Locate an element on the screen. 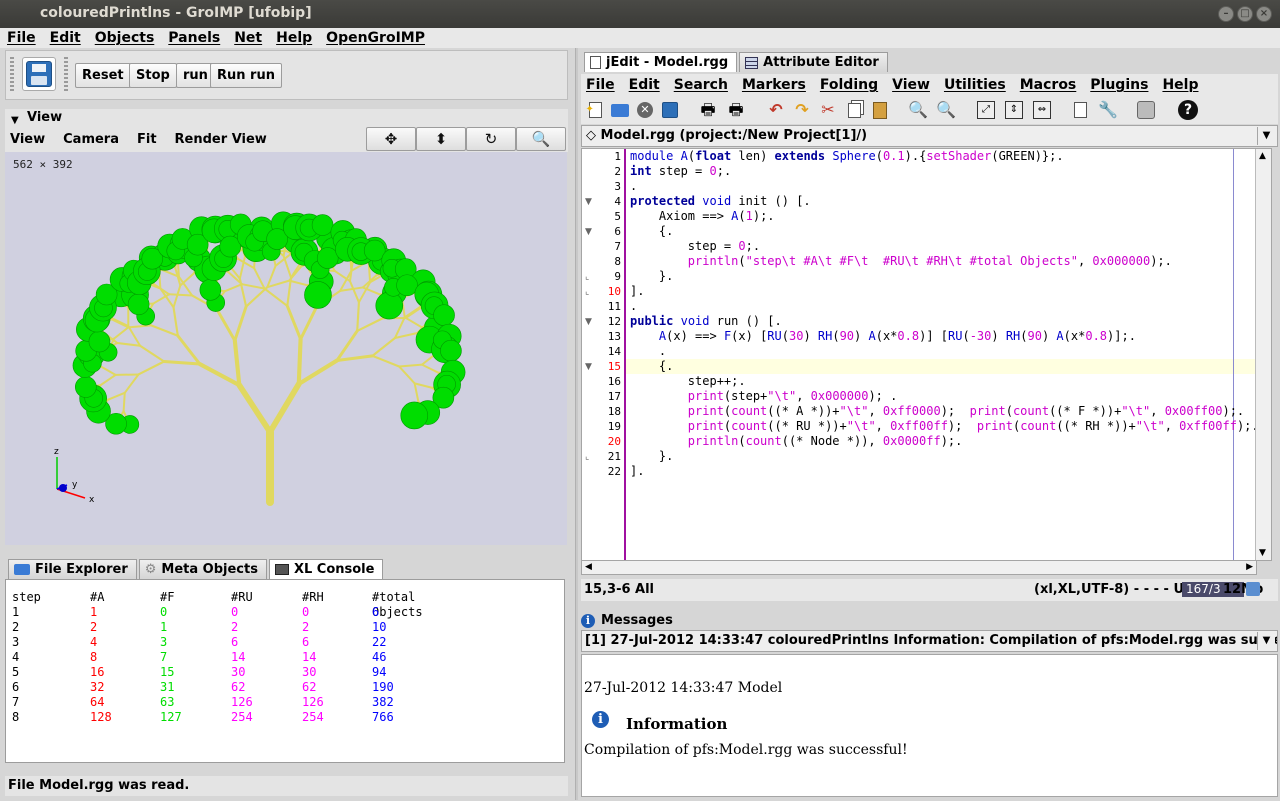 The image size is (1280, 801). jedit-menu-file: File is located at coordinates (600, 85).